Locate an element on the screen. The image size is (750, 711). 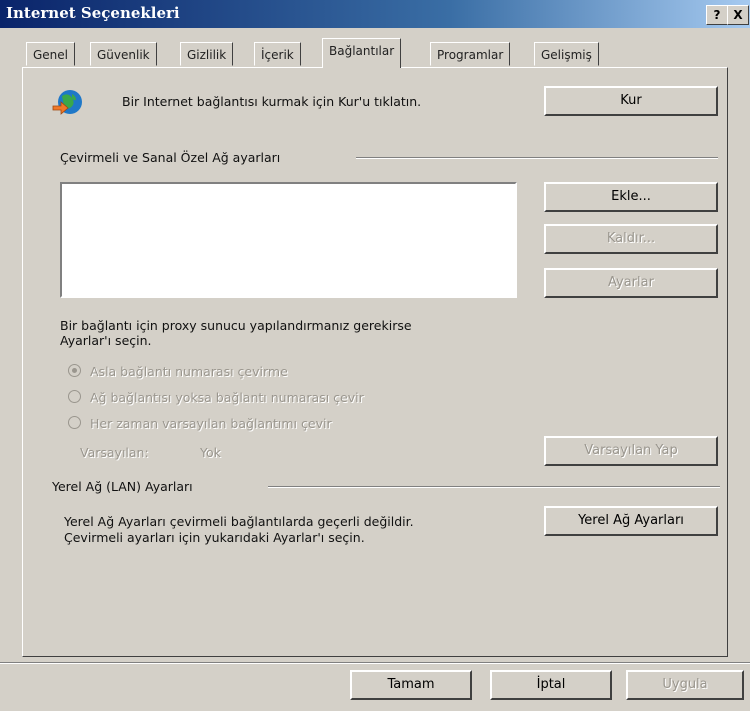
radio-always-dial is located at coordinates (74, 422).